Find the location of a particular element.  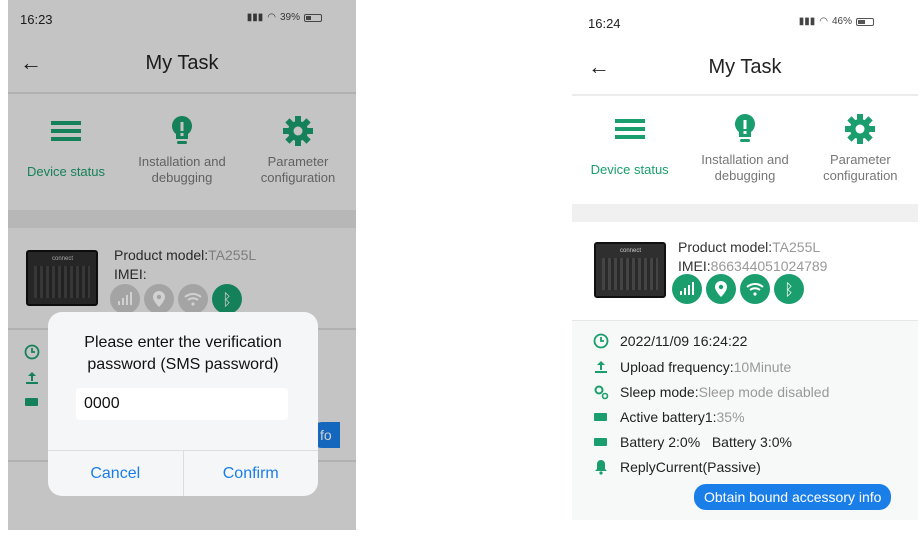

app-bar: ← My Task is located at coordinates (745, 69).